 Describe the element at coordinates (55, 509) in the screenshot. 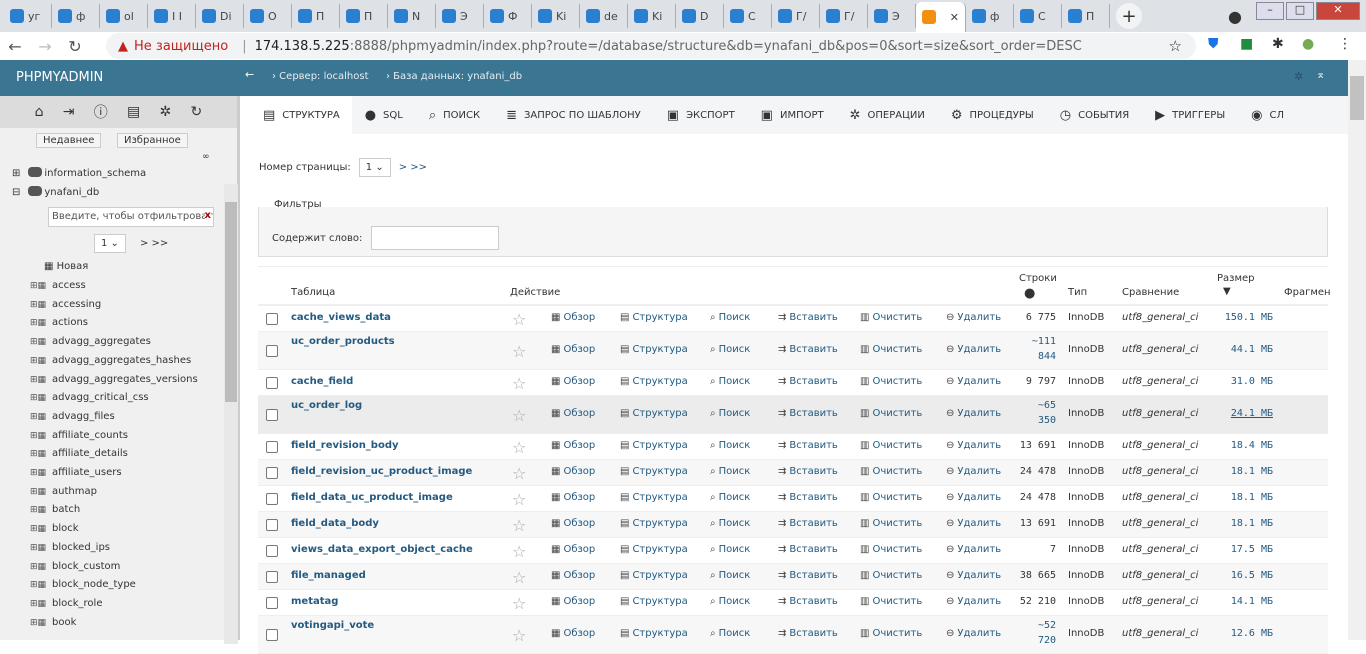

I see `sidebar-table-item: ⊞▦ batch` at that location.